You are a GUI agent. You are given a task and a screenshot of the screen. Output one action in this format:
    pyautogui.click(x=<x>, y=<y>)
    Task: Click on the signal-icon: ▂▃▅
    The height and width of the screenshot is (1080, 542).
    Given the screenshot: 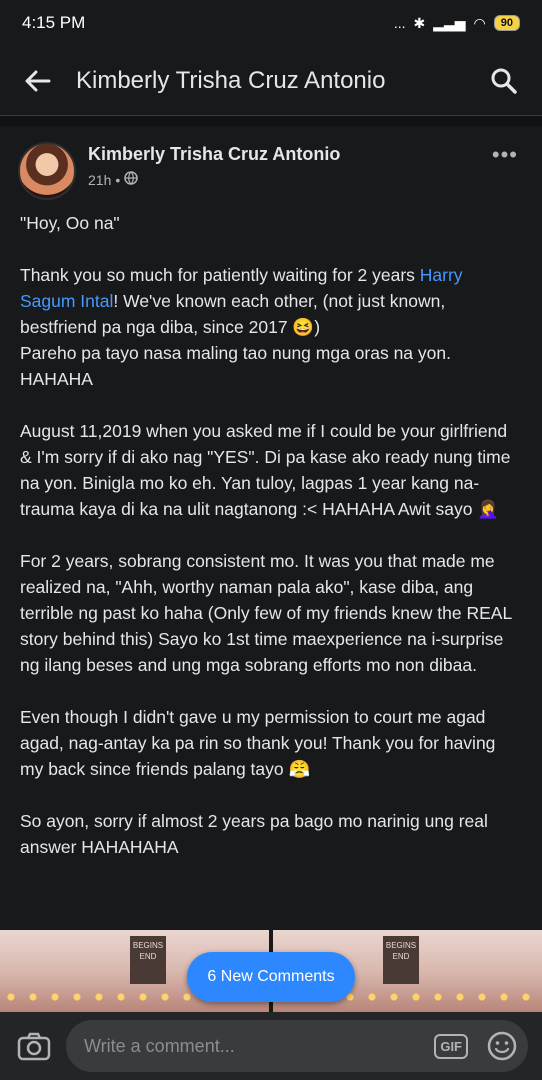 What is the action you would take?
    pyautogui.click(x=449, y=22)
    